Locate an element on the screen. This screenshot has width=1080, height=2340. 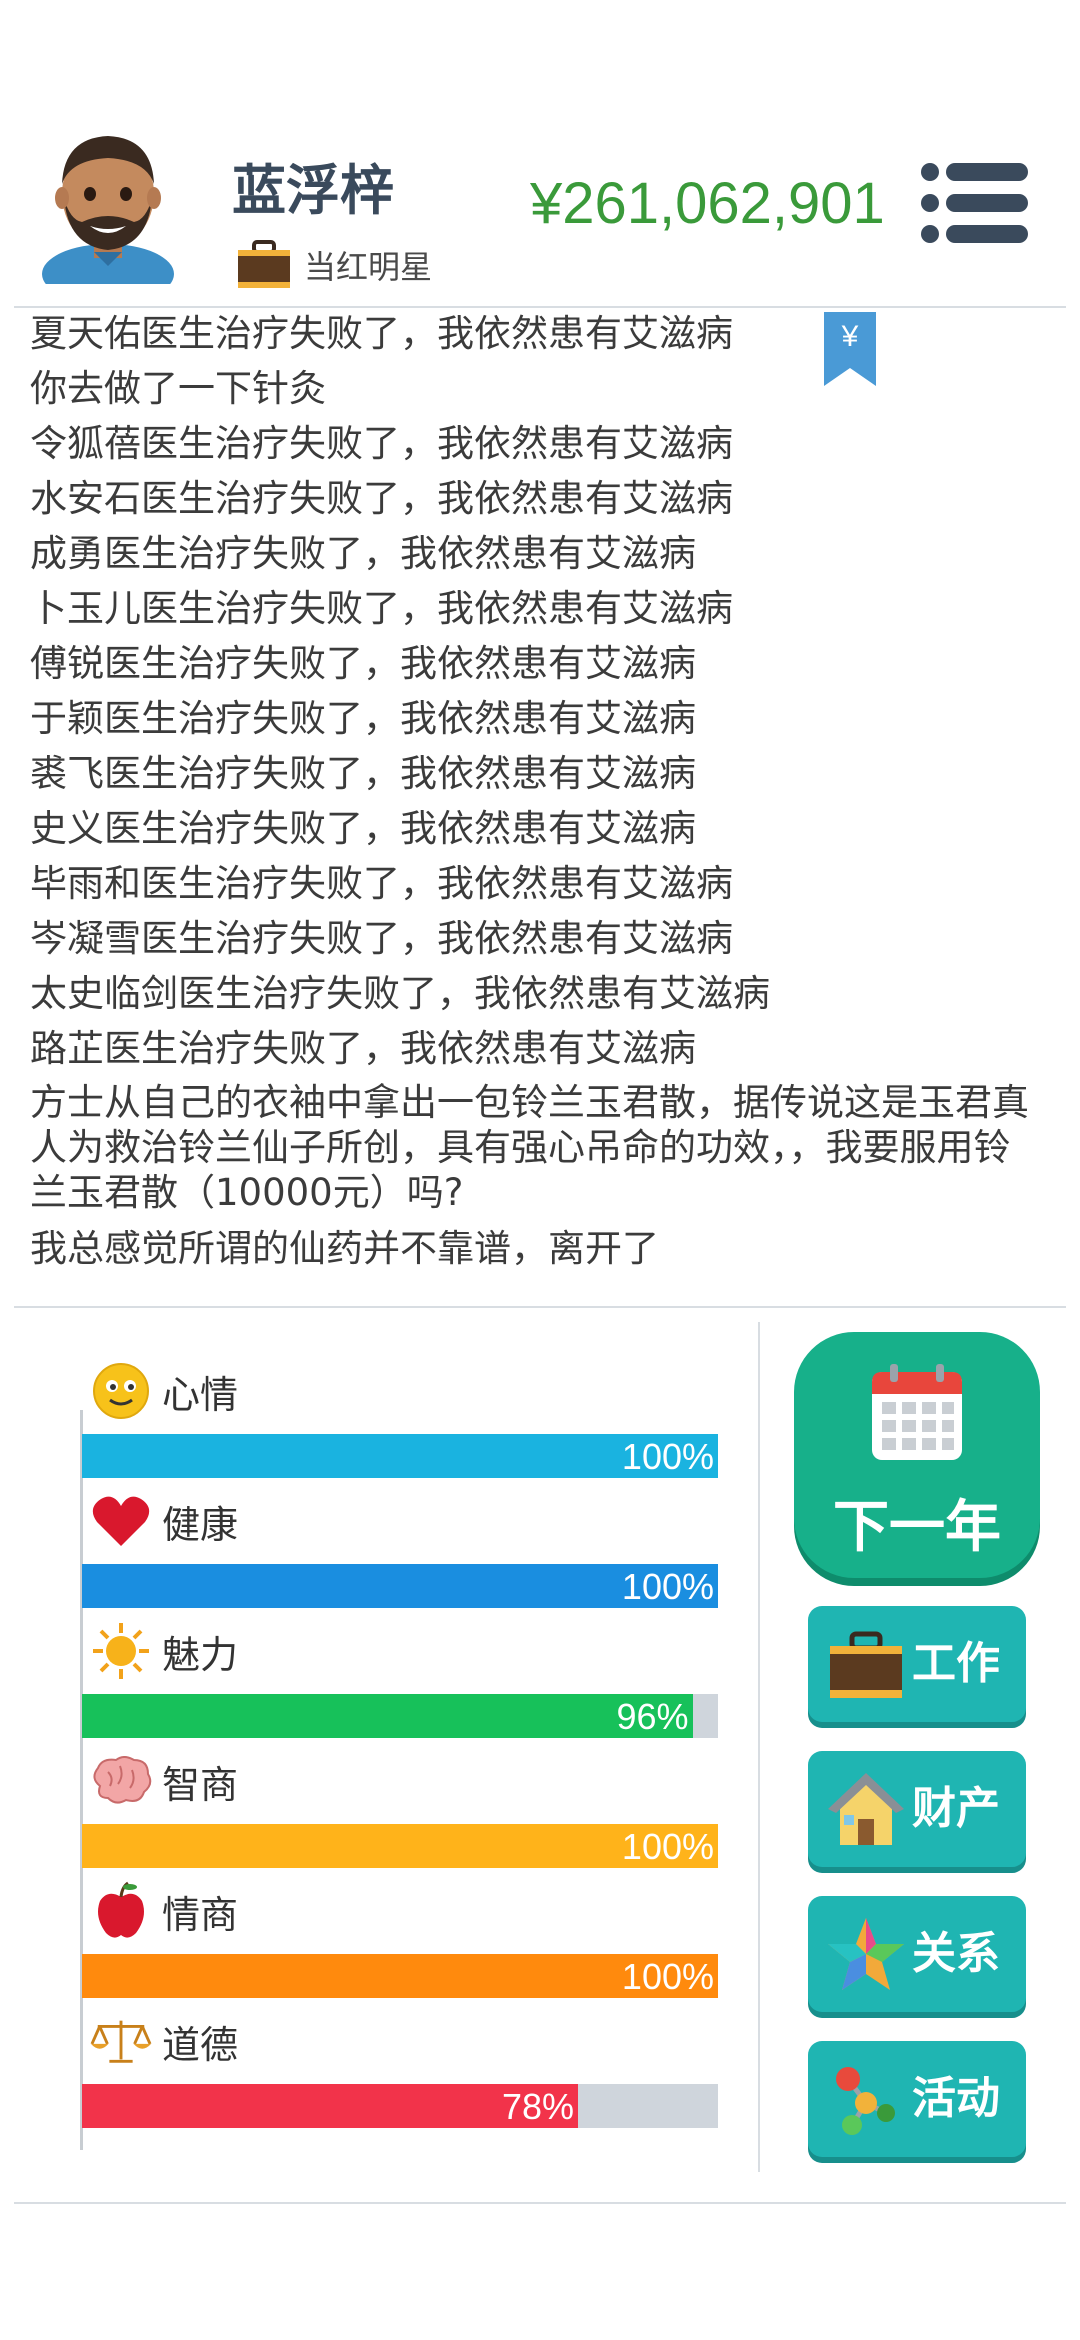
stat-bar: 78% is located at coordinates (400, 2106).